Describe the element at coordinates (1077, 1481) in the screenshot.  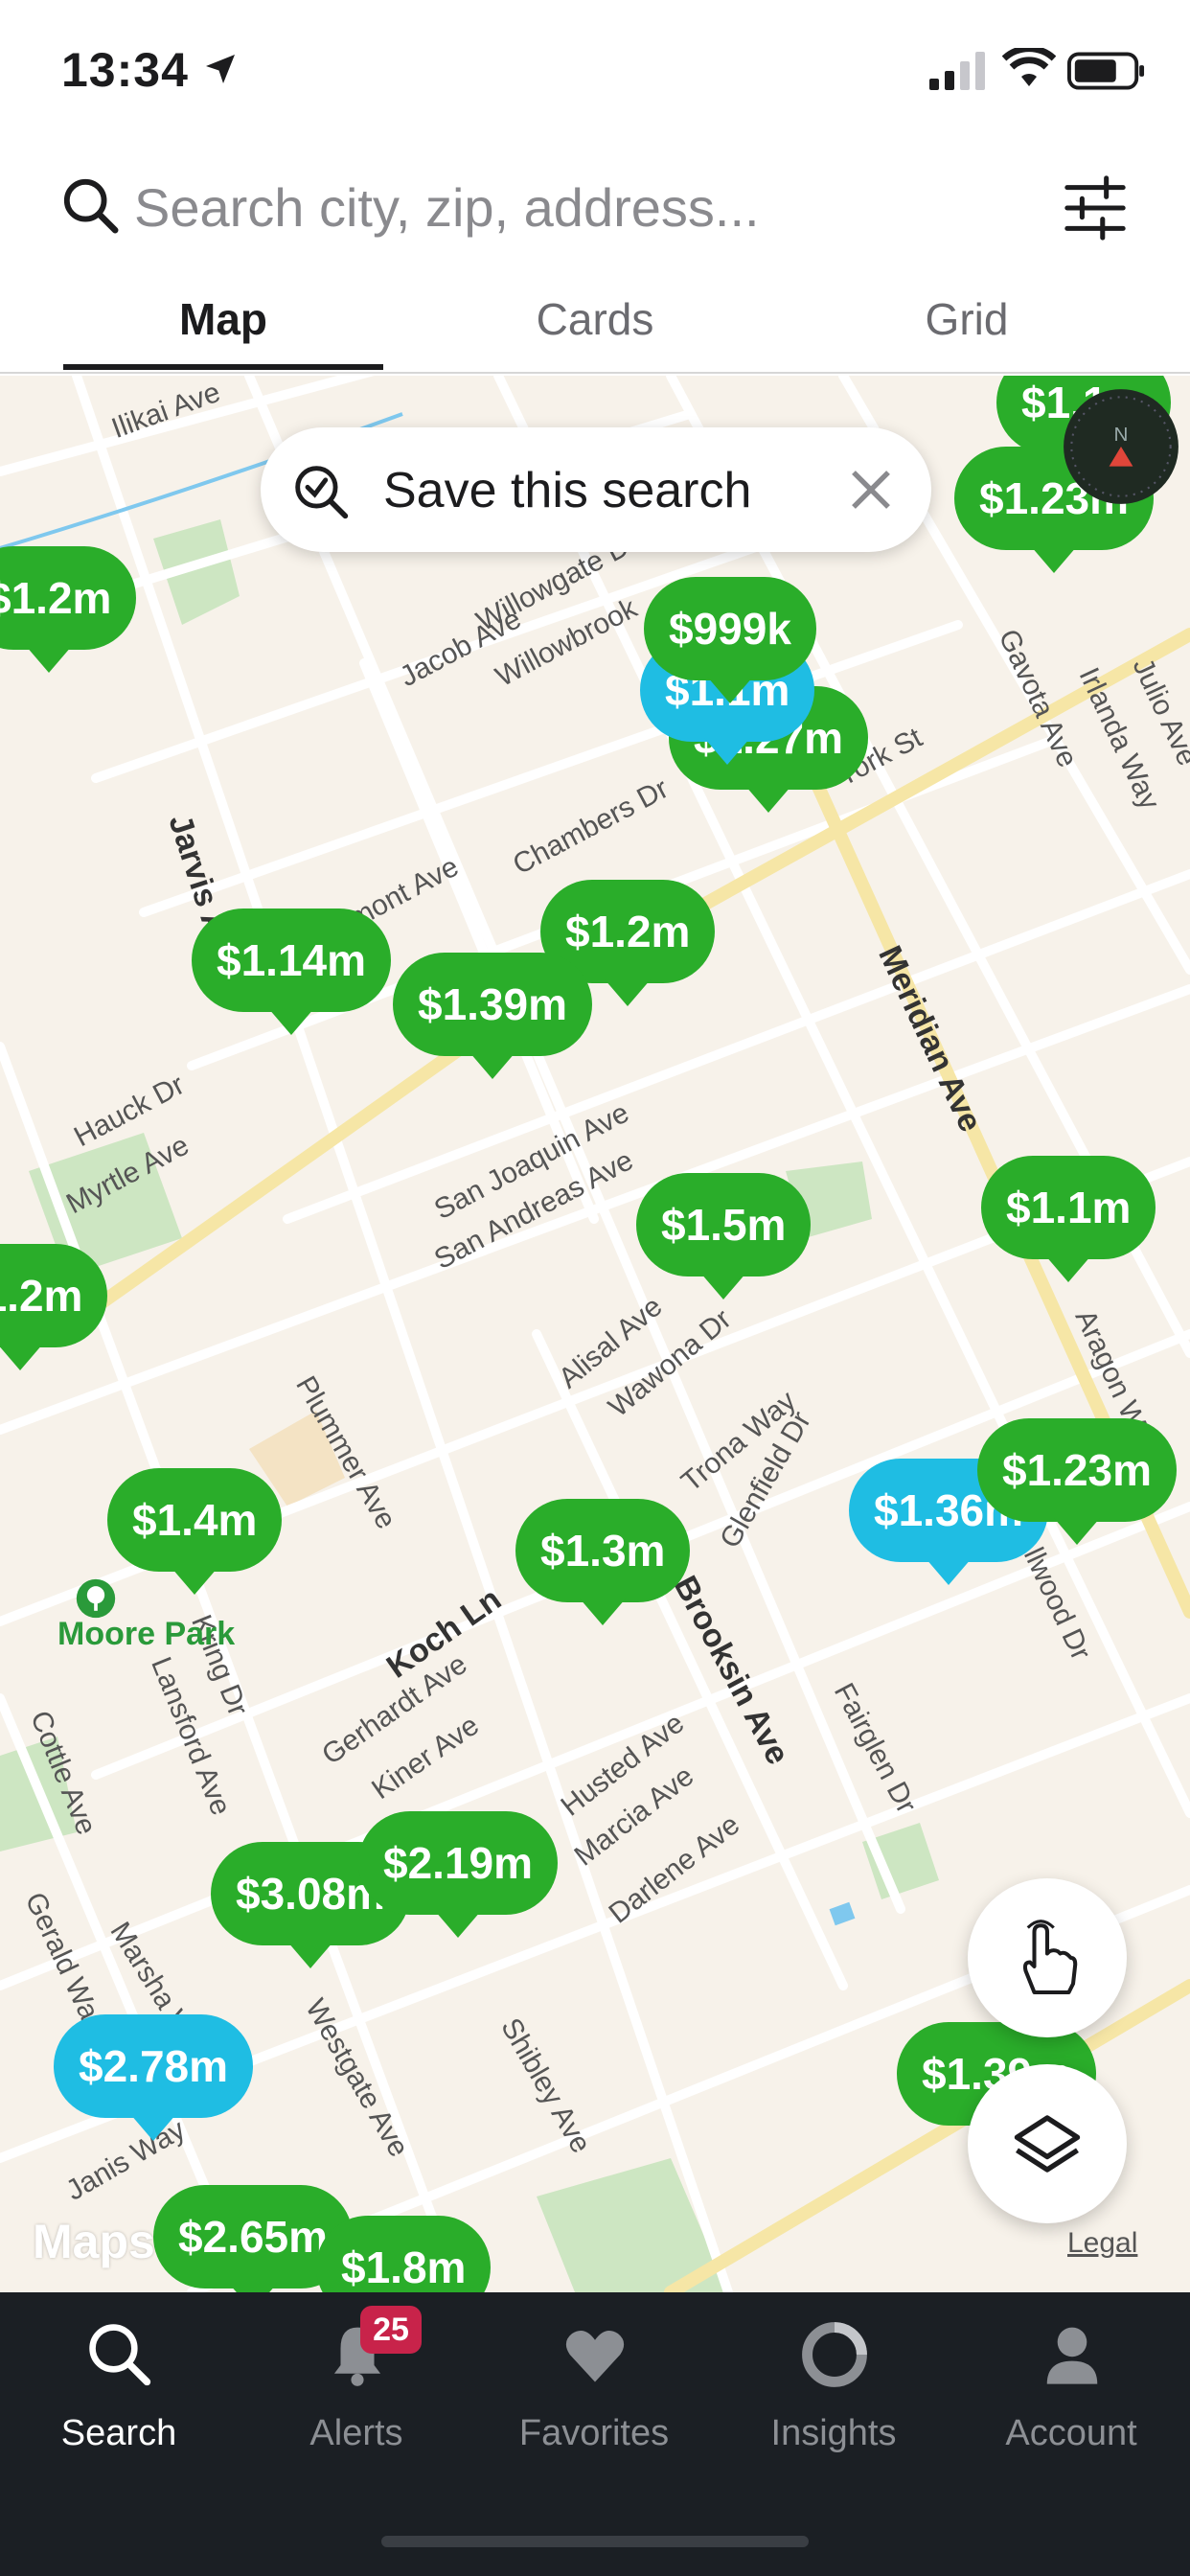
I see `price-pin: $1.23m` at that location.